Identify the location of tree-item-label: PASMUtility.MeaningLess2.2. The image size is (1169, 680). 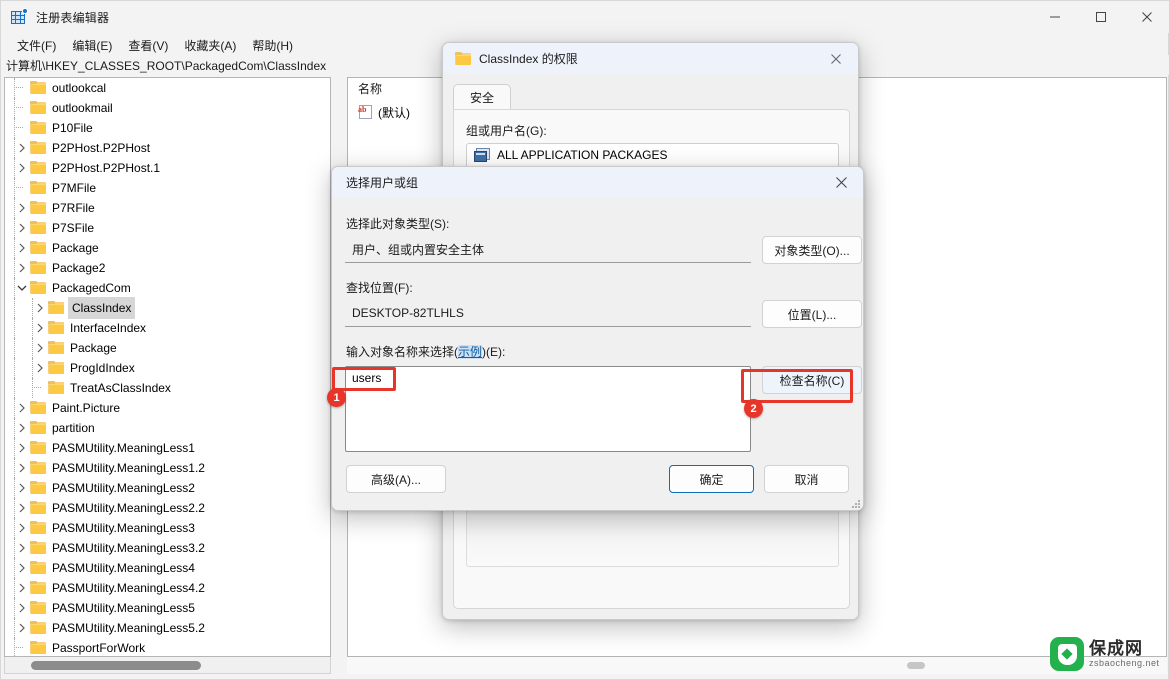
(128, 508).